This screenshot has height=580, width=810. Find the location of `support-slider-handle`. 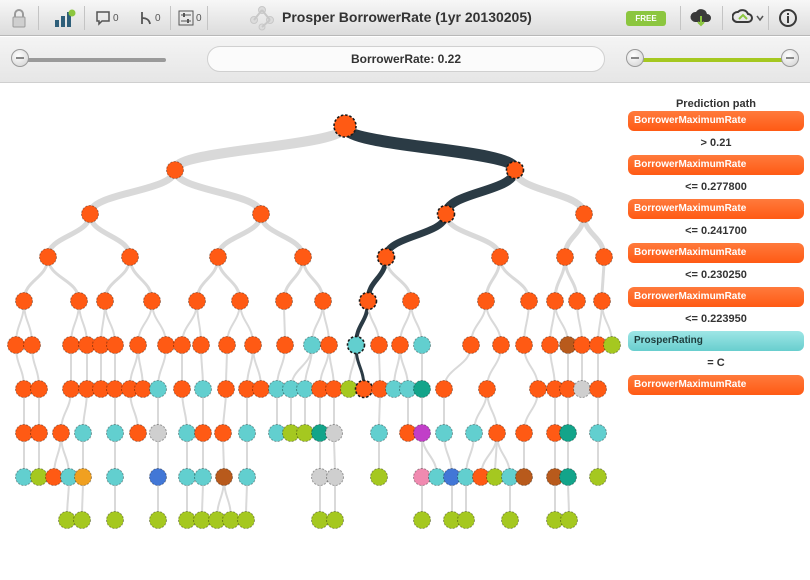

support-slider-handle is located at coordinates (20, 58).